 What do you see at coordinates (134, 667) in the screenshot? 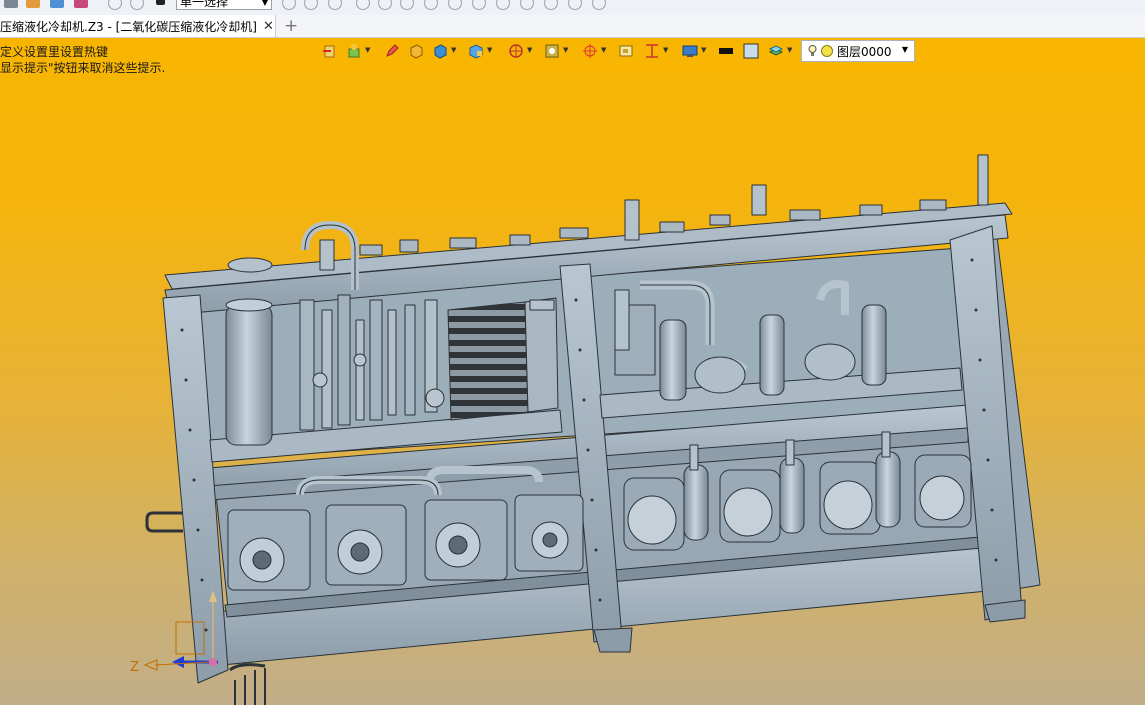
I see `z-axis-label: Z` at bounding box center [134, 667].